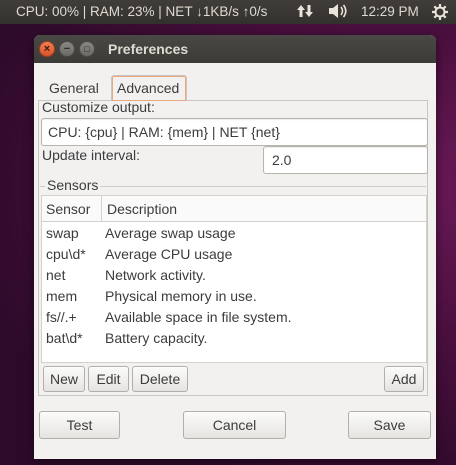  Describe the element at coordinates (64, 338) in the screenshot. I see `sensor-cell: bat\d*` at that location.